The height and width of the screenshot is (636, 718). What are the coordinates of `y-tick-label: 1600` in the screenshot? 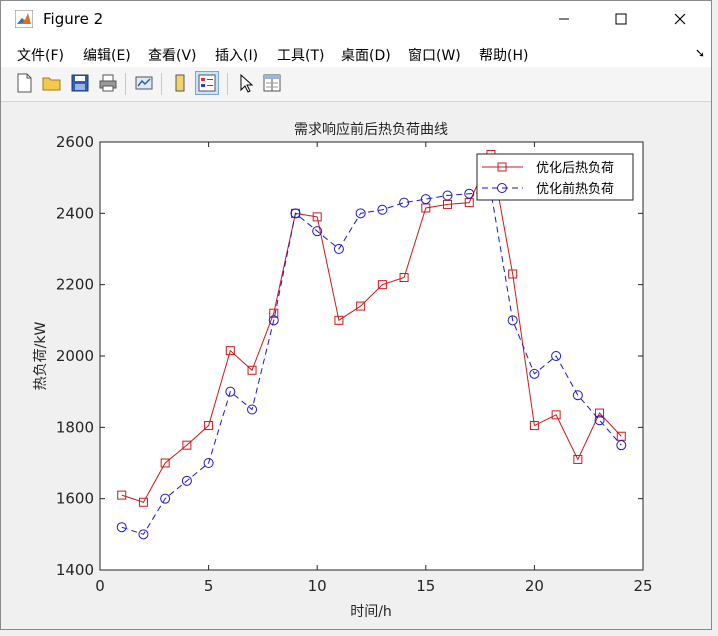 It's located at (75, 499).